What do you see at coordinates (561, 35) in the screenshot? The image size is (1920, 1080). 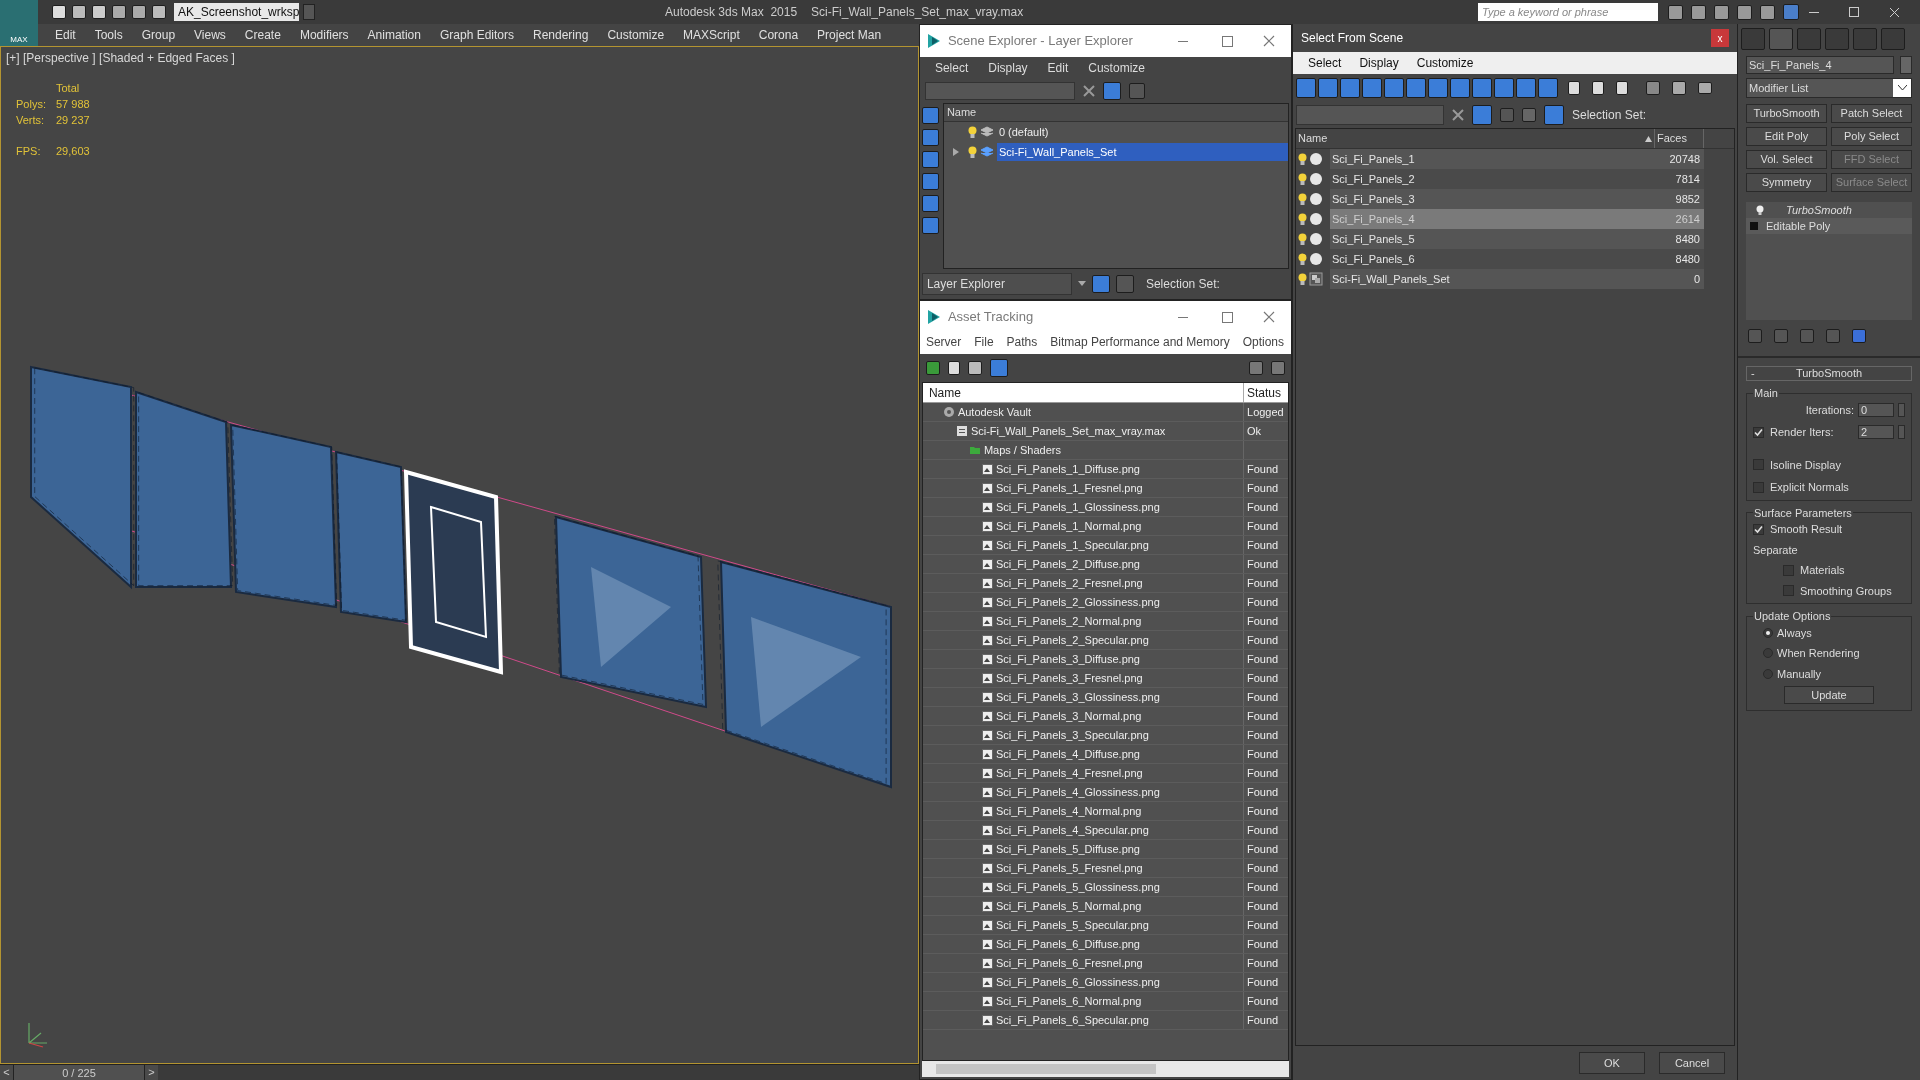 I see `menu-item: Rendering` at bounding box center [561, 35].